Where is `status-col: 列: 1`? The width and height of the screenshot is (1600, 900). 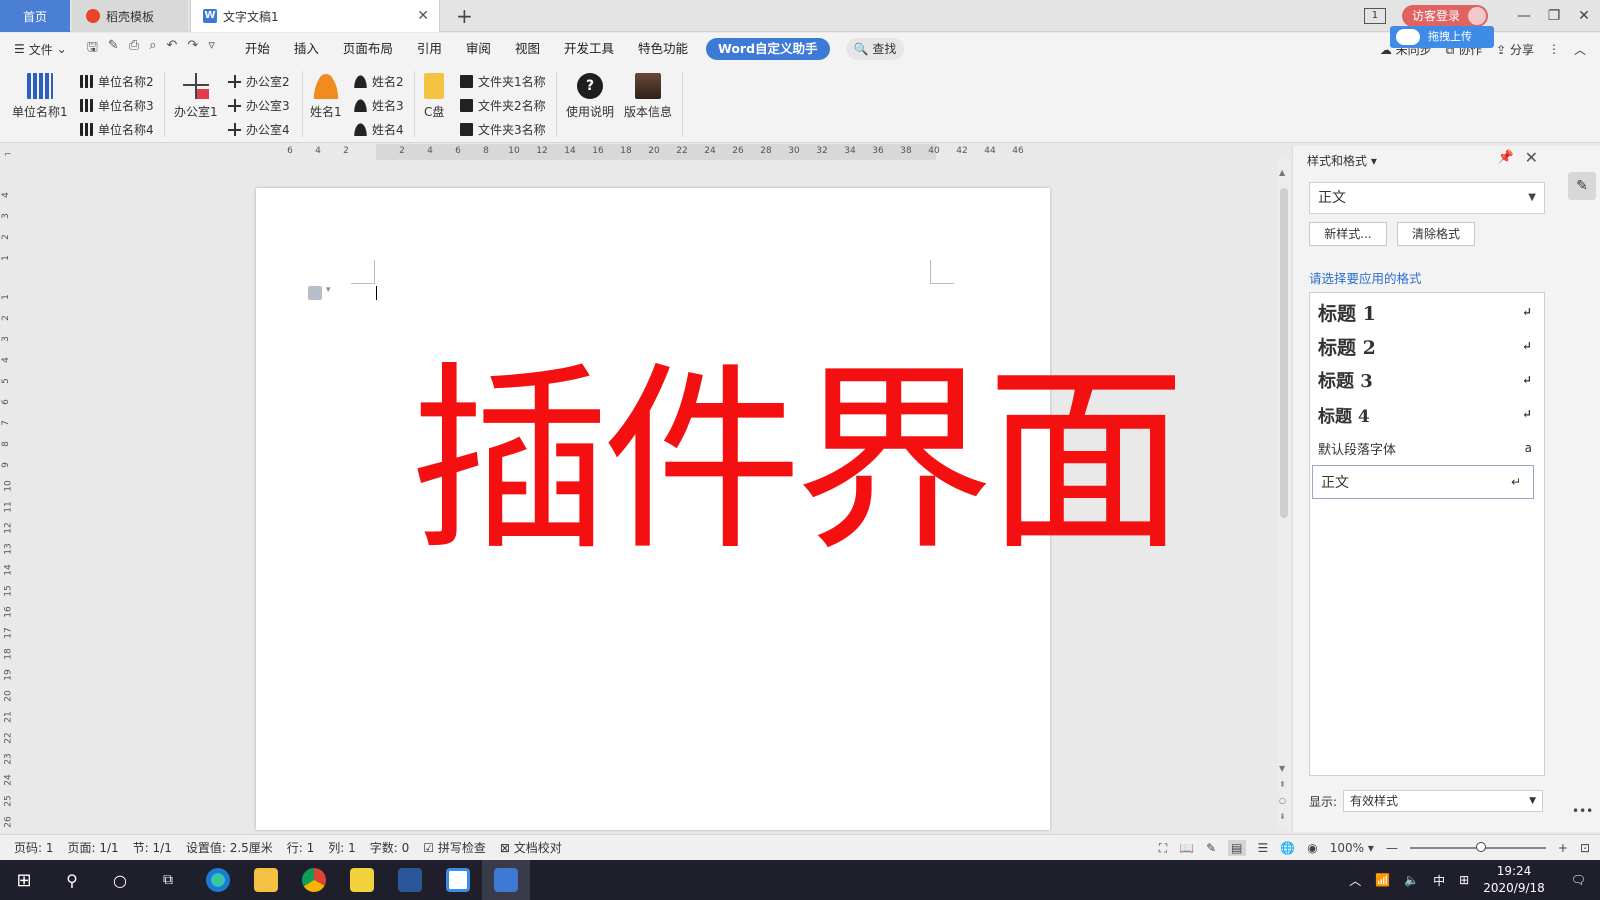 status-col: 列: 1 is located at coordinates (342, 847).